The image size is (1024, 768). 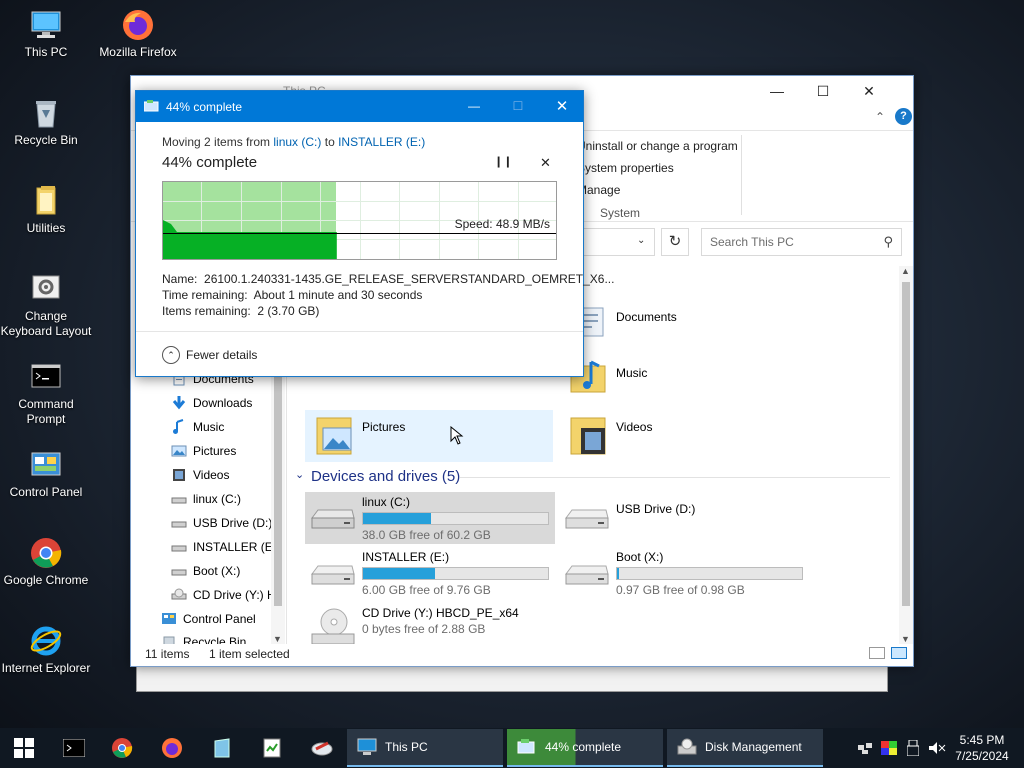 I want to click on devices-section-header: ⌄ Devices and drives (5), so click(x=593, y=477).